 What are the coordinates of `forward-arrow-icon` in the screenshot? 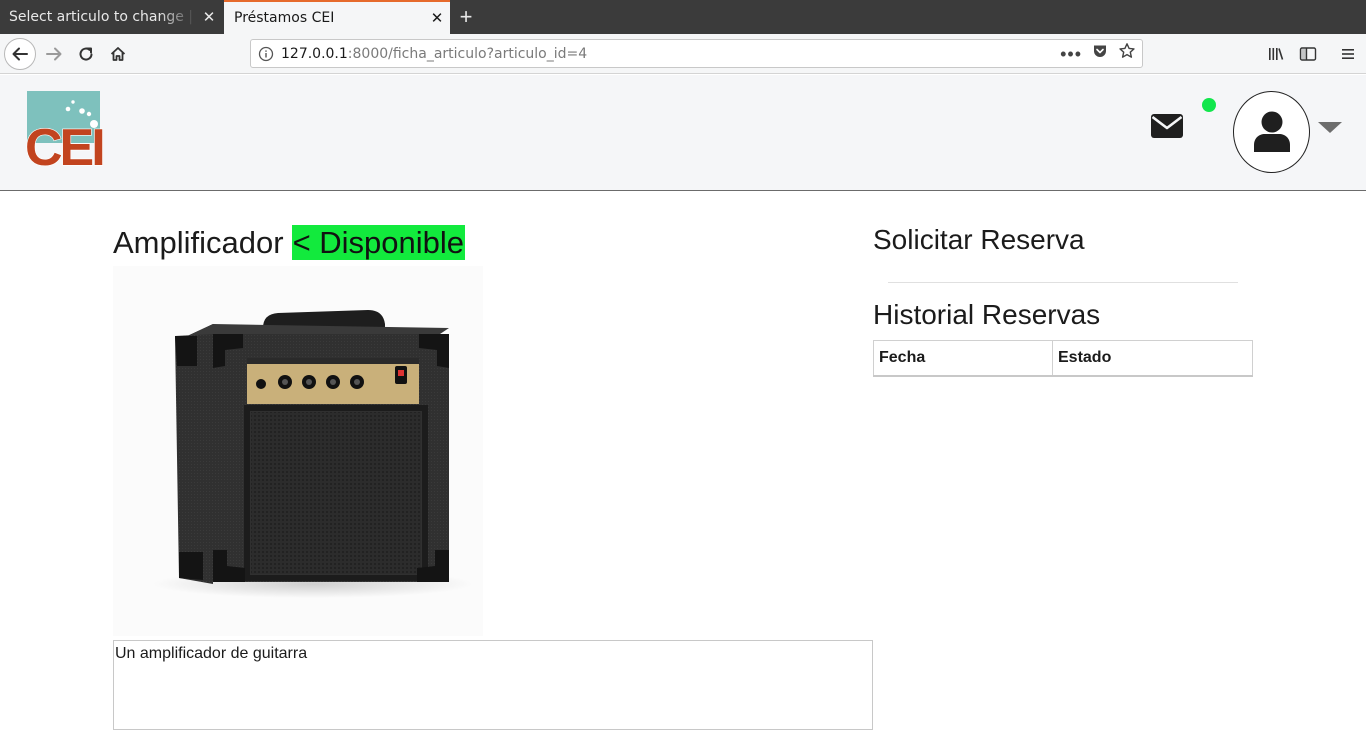 It's located at (54, 54).